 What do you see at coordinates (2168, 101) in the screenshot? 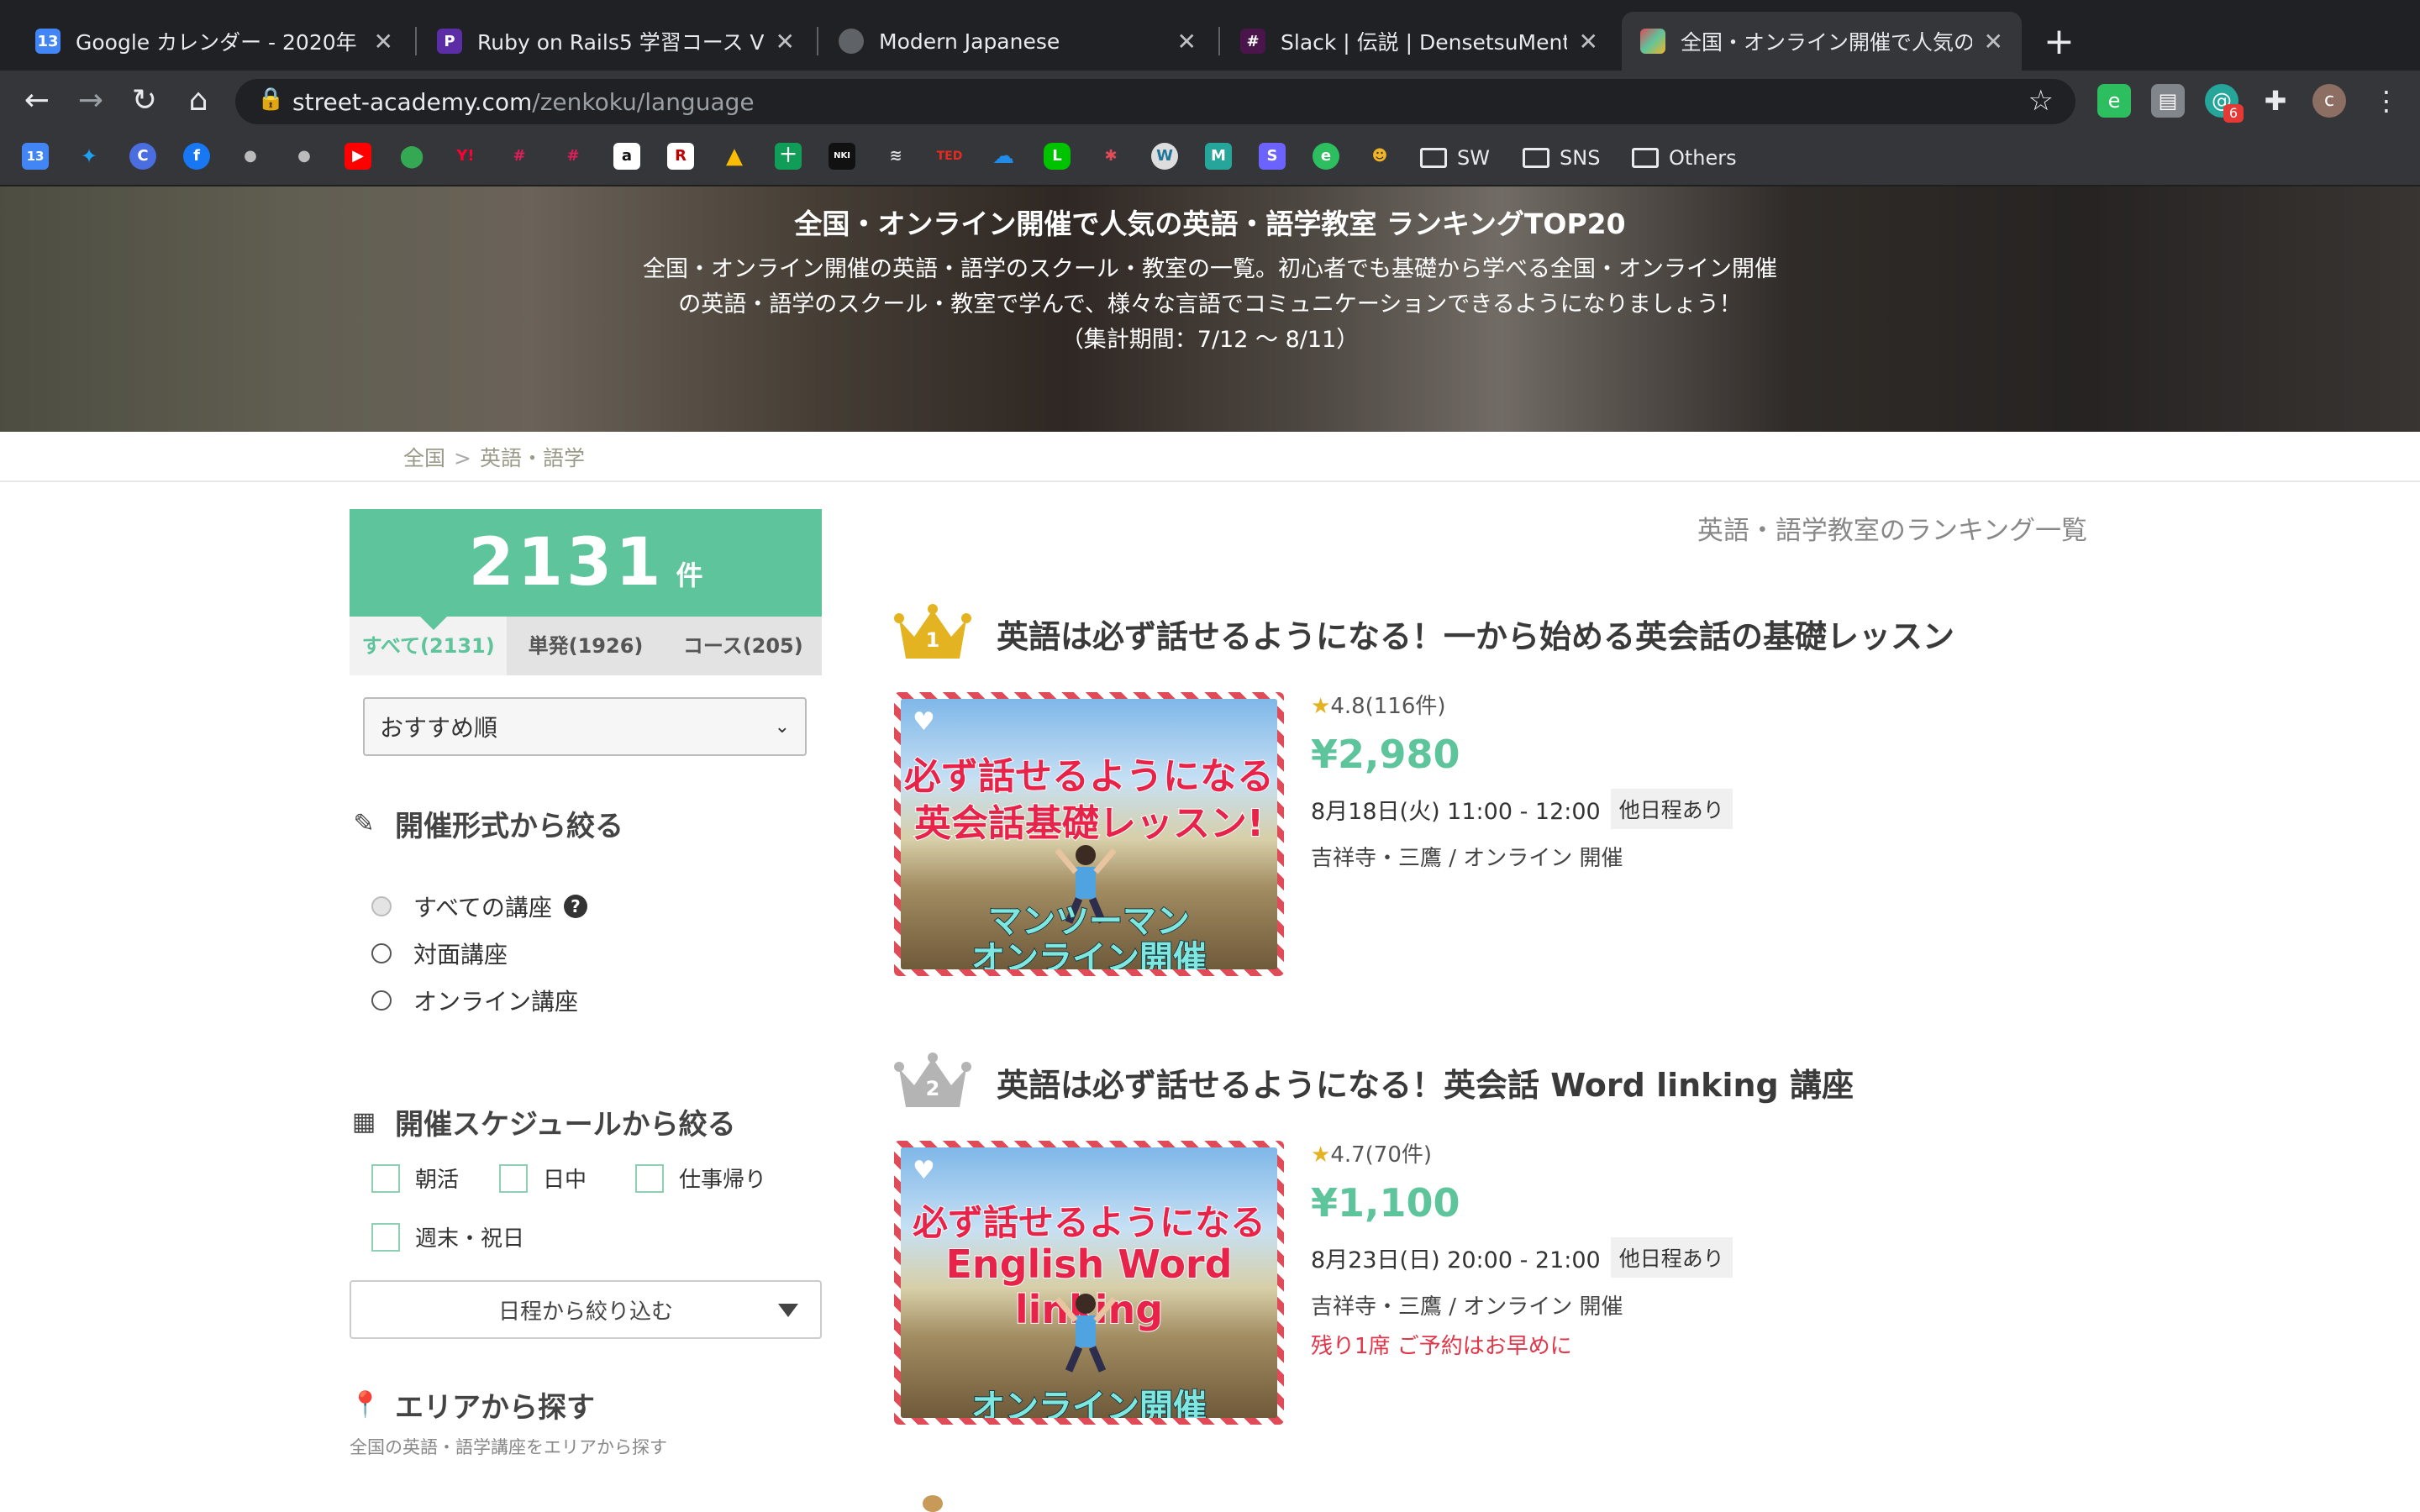
I see `tab-manager-icon: ▤` at bounding box center [2168, 101].